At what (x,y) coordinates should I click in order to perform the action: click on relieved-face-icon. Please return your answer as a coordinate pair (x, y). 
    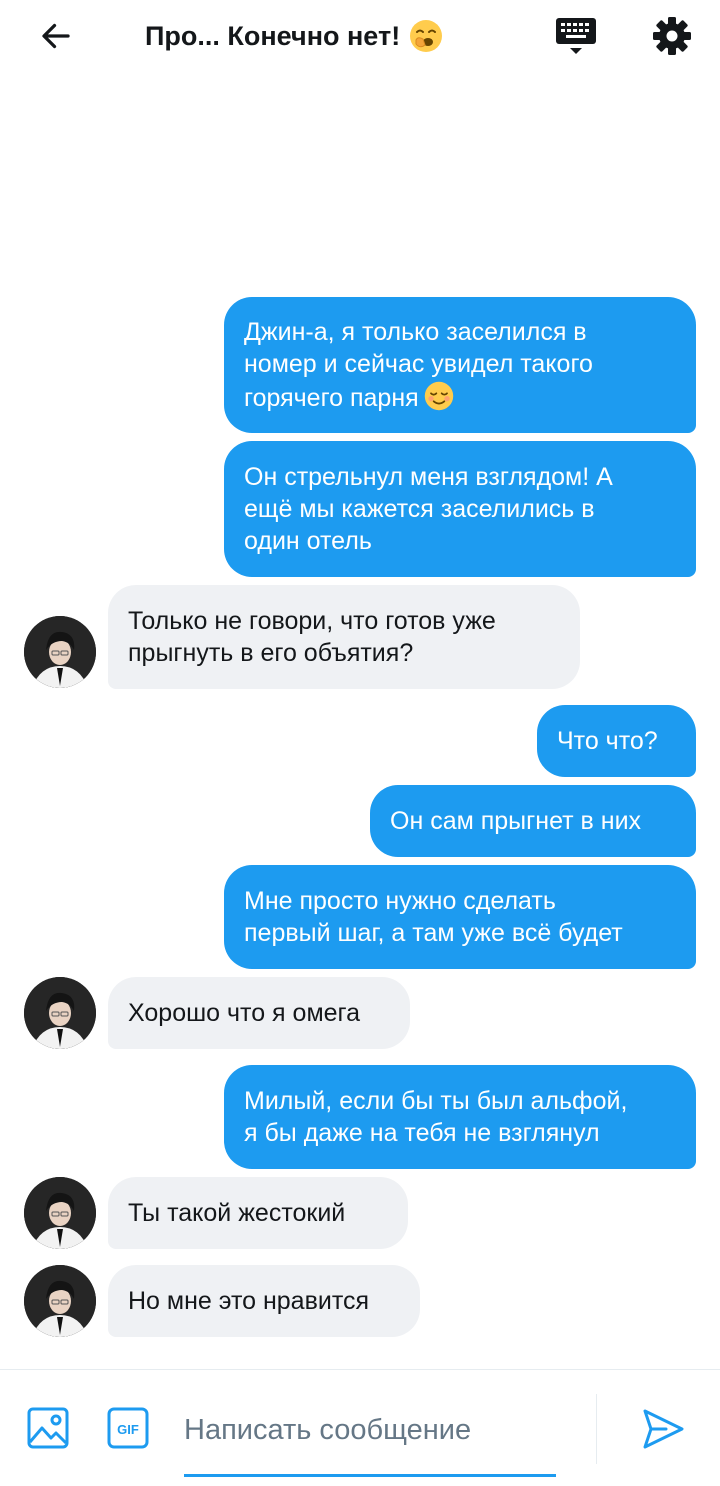
    Looking at the image, I should click on (438, 396).